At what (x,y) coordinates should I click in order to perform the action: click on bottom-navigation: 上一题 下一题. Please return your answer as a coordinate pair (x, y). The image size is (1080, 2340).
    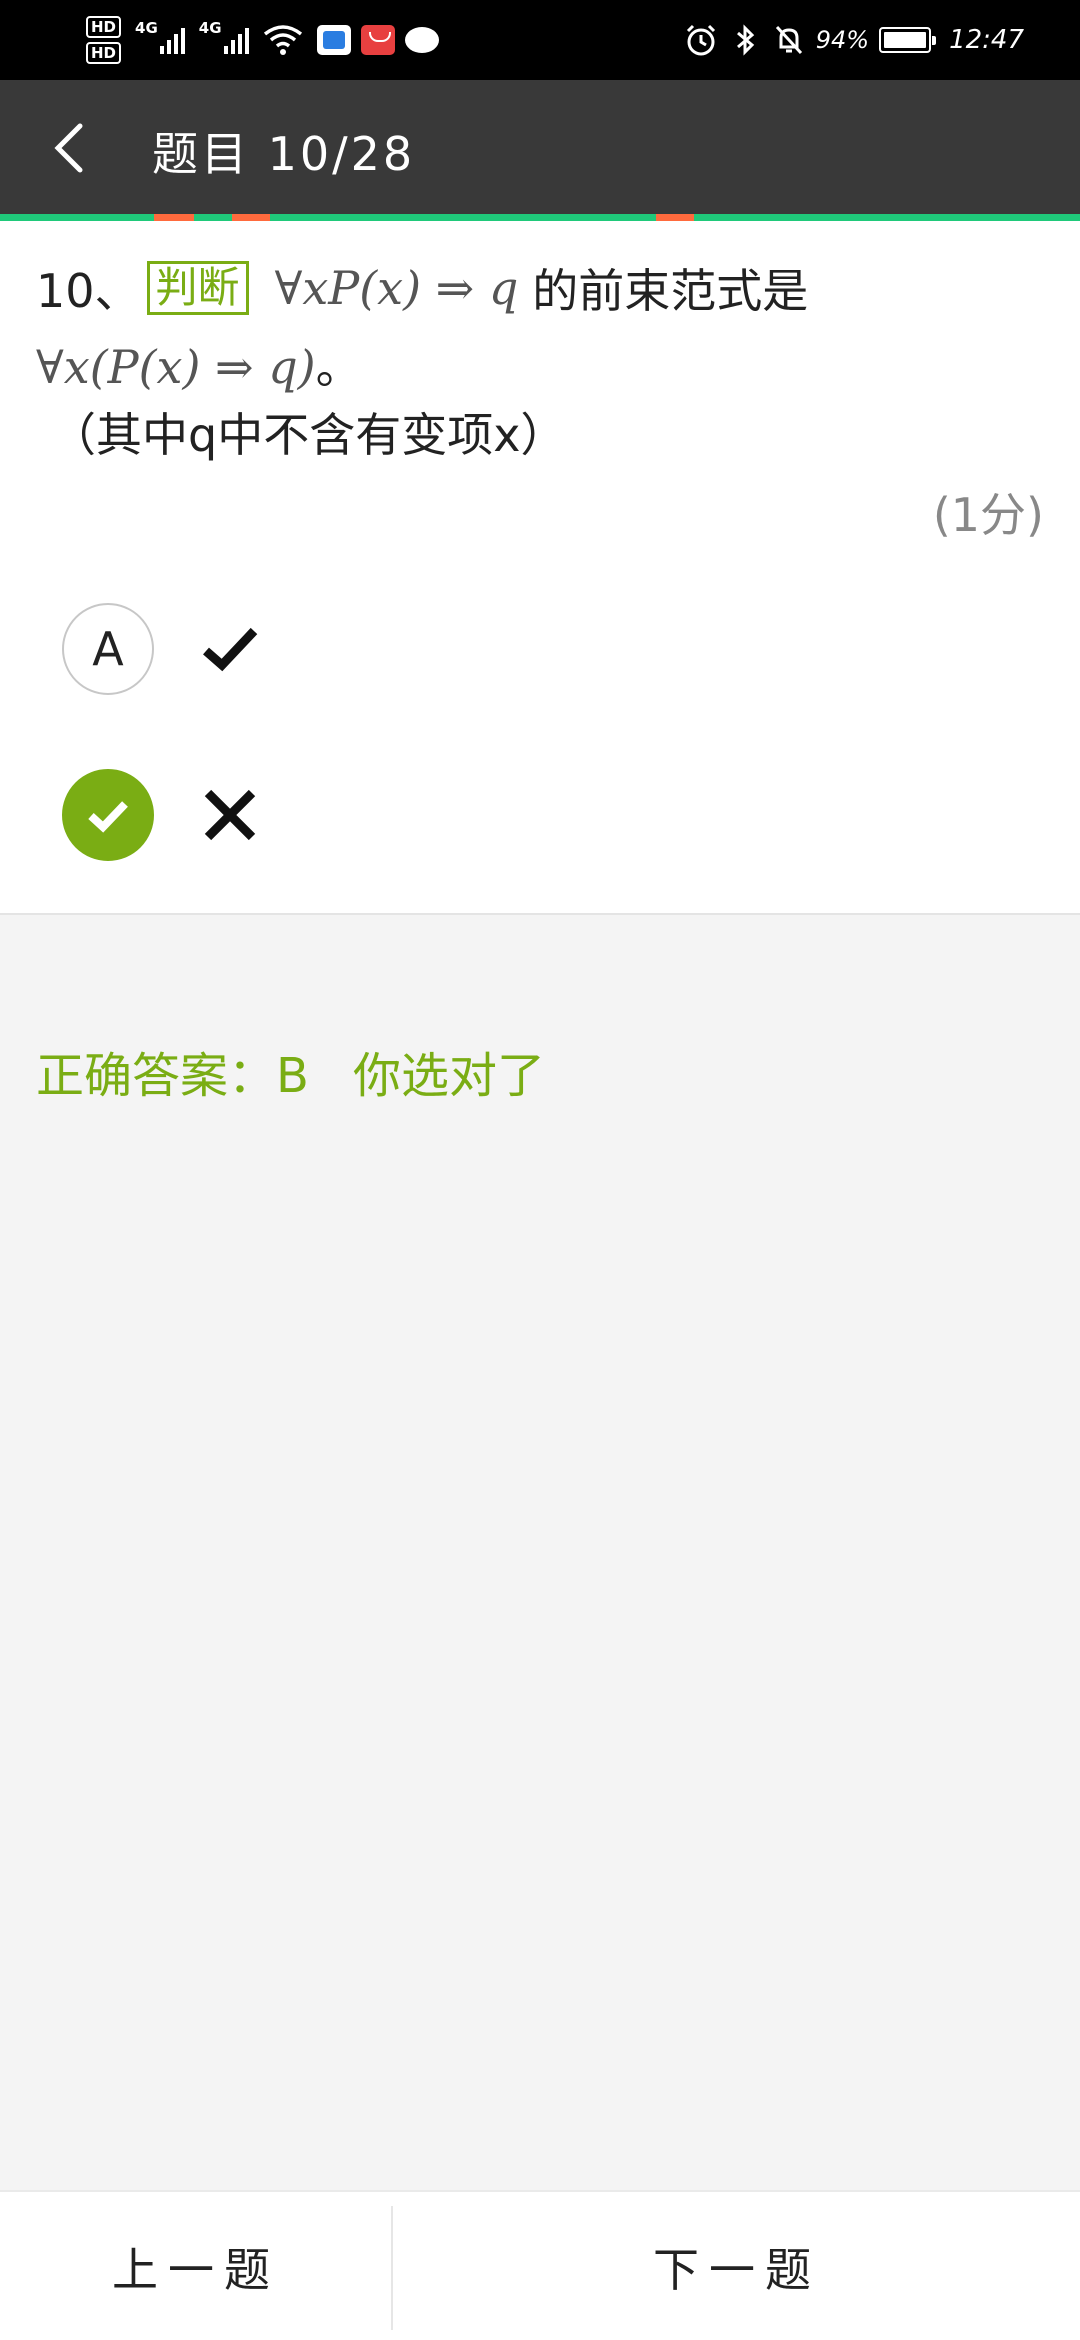
    Looking at the image, I should click on (540, 2265).